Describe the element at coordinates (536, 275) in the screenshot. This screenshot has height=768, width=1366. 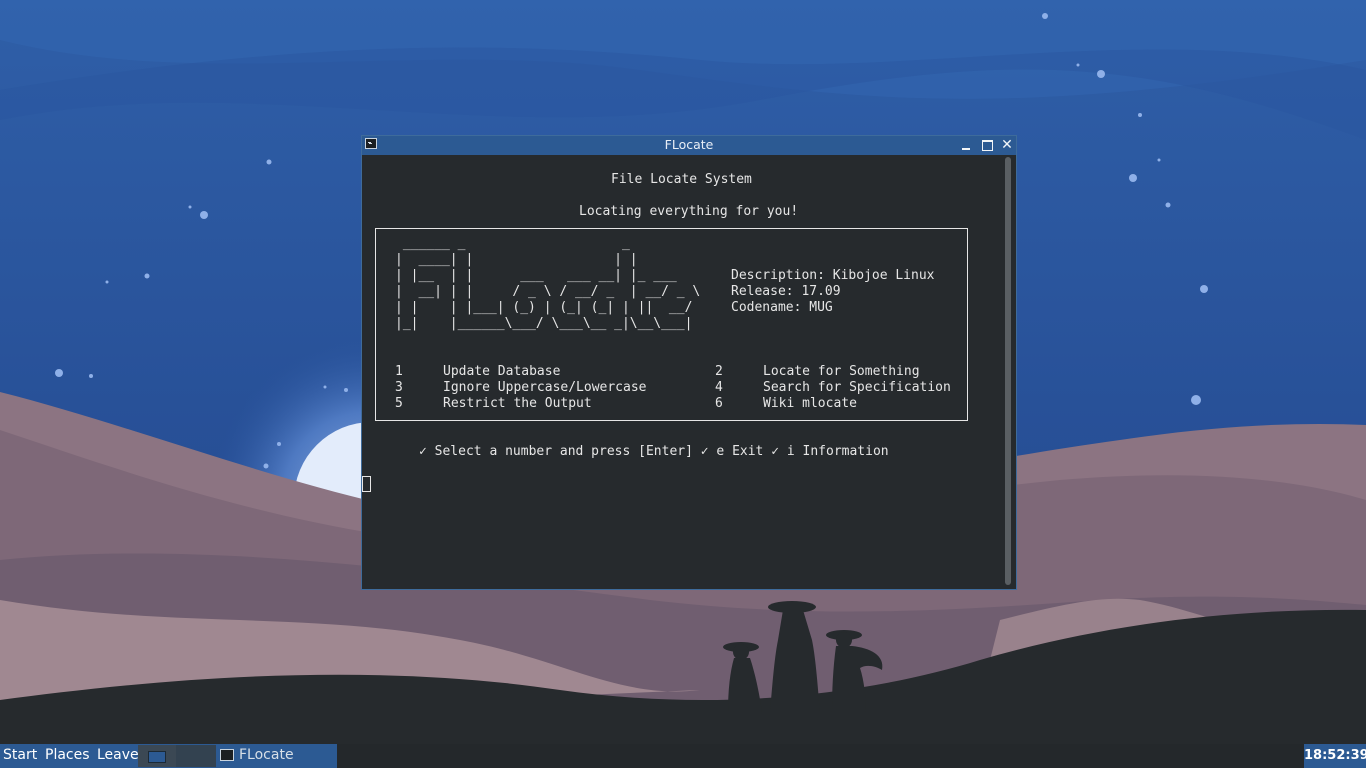
I see `logo-line: | |__ | | ___ ___ __| |_ ___` at that location.